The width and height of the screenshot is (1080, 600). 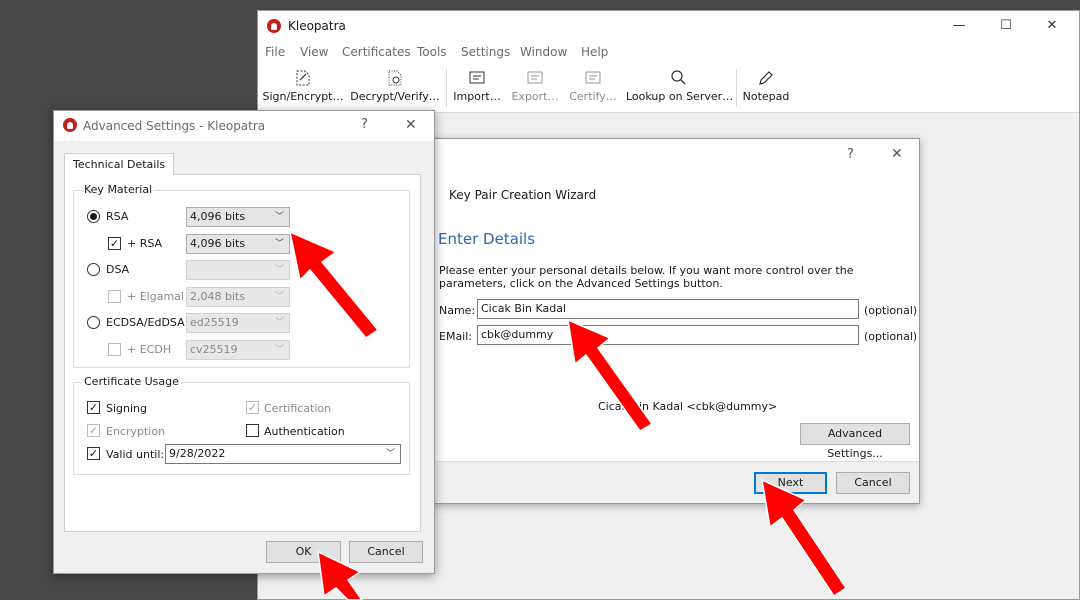 I want to click on close-button: ✕, so click(x=1052, y=26).